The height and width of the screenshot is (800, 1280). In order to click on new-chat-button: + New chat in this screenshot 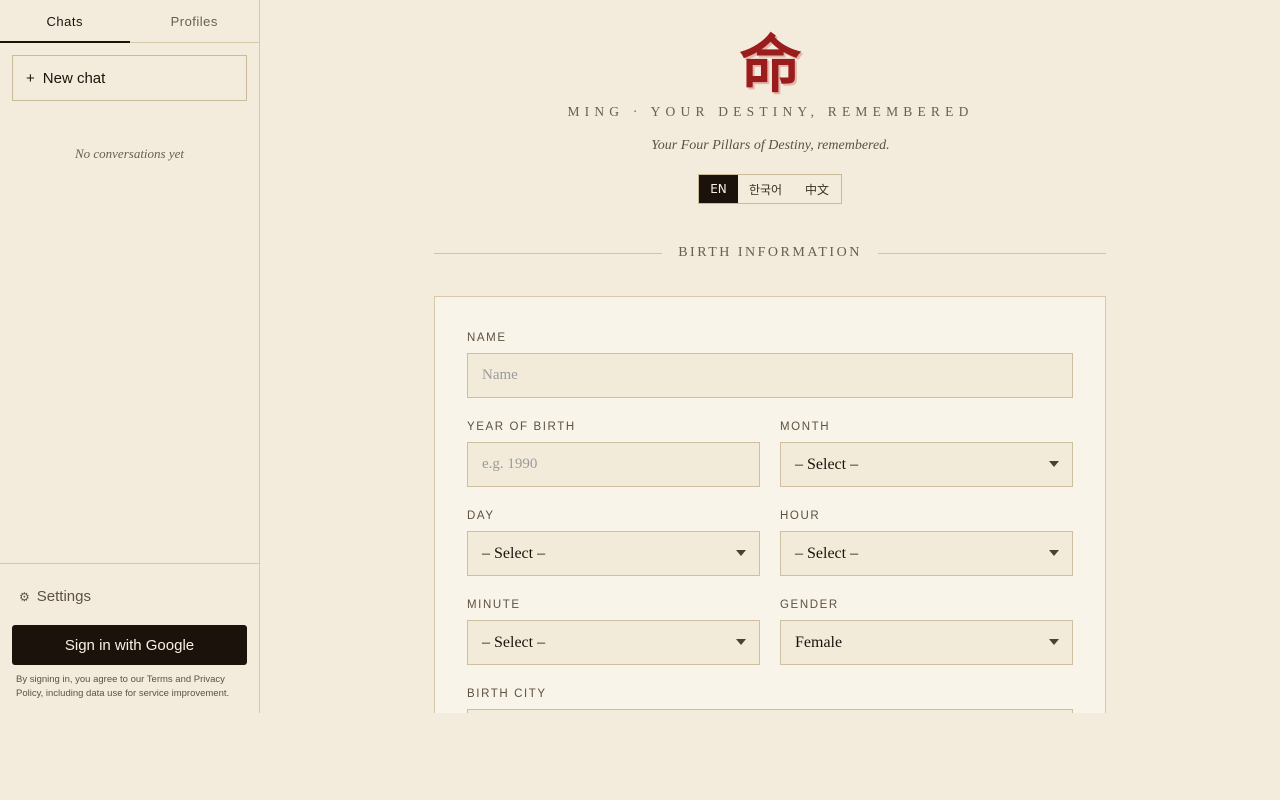, I will do `click(129, 78)`.